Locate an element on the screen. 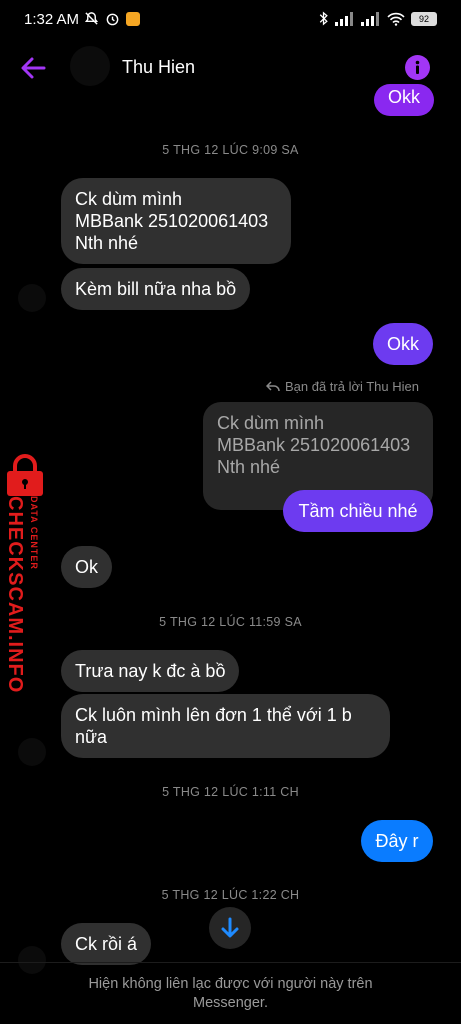 The width and height of the screenshot is (461, 1024). page-title: Thu Hien is located at coordinates (158, 67).